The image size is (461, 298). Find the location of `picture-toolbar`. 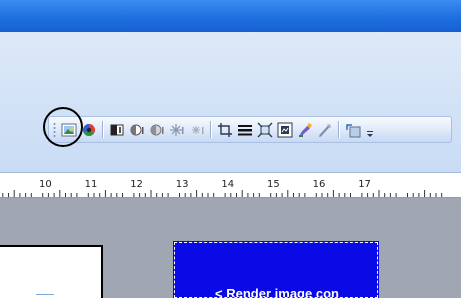

picture-toolbar is located at coordinates (250, 129).